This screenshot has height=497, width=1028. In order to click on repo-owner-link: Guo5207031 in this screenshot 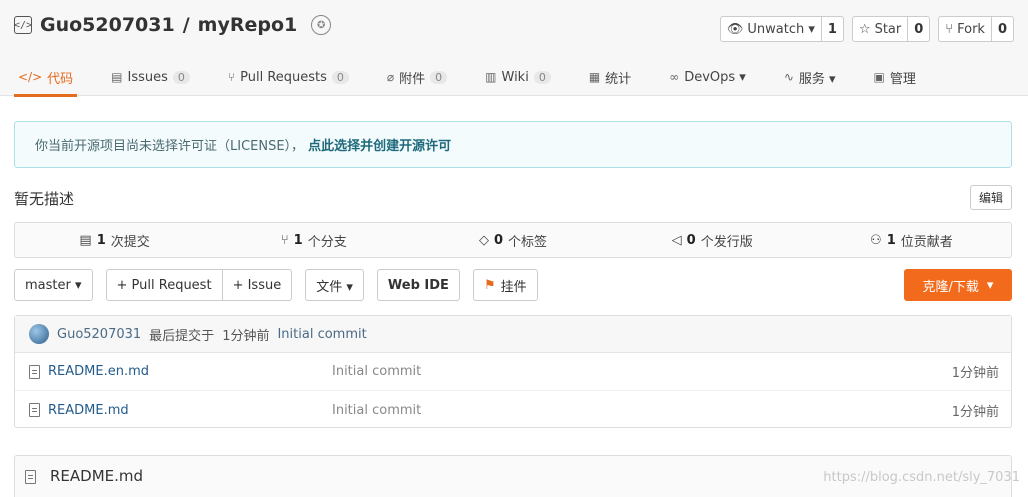, I will do `click(107, 25)`.